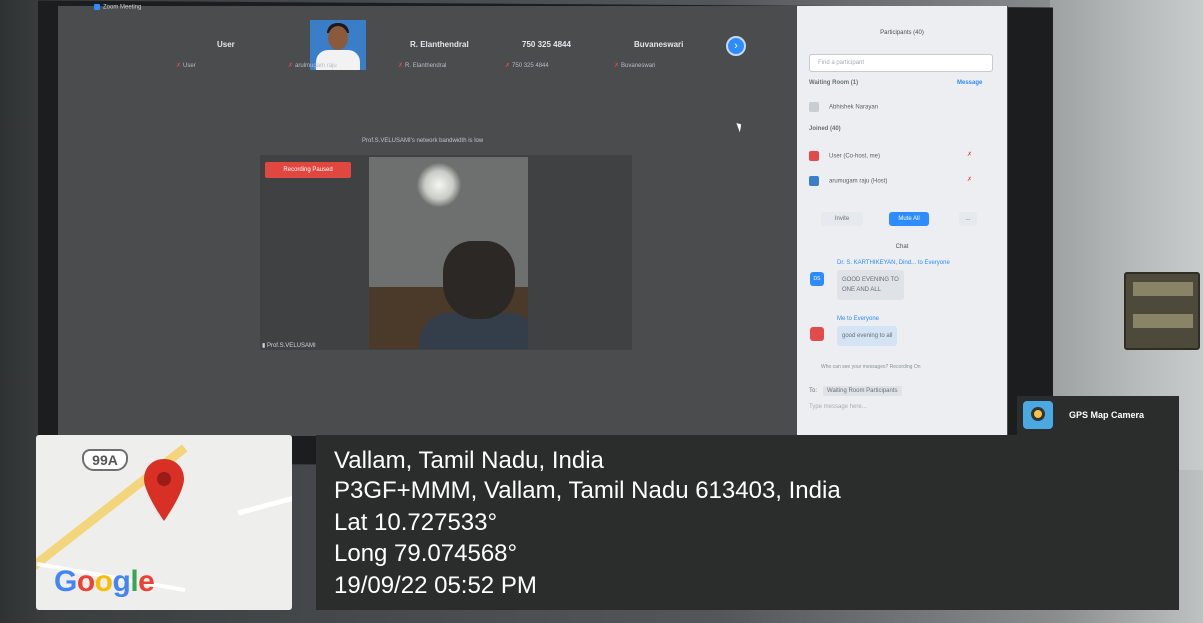  I want to click on chat-title: Chat, so click(902, 247).